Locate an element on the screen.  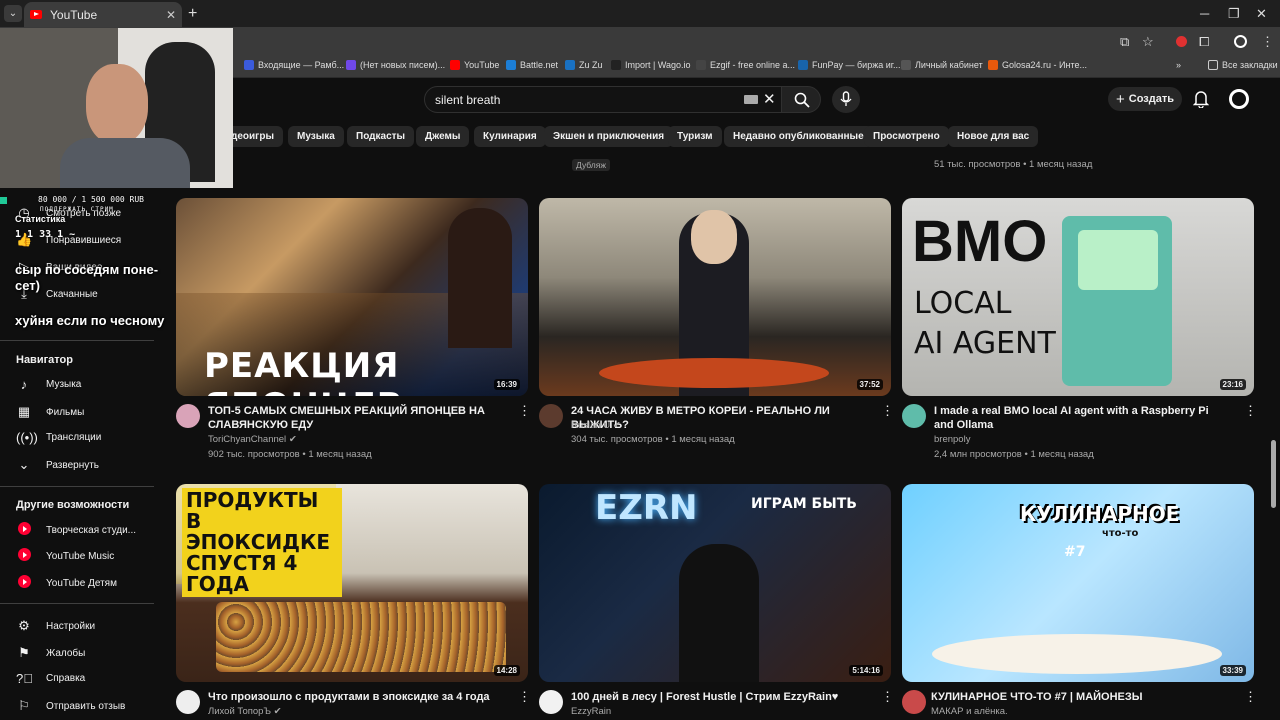
minimize-button: ─ is located at coordinates (1204, 13).